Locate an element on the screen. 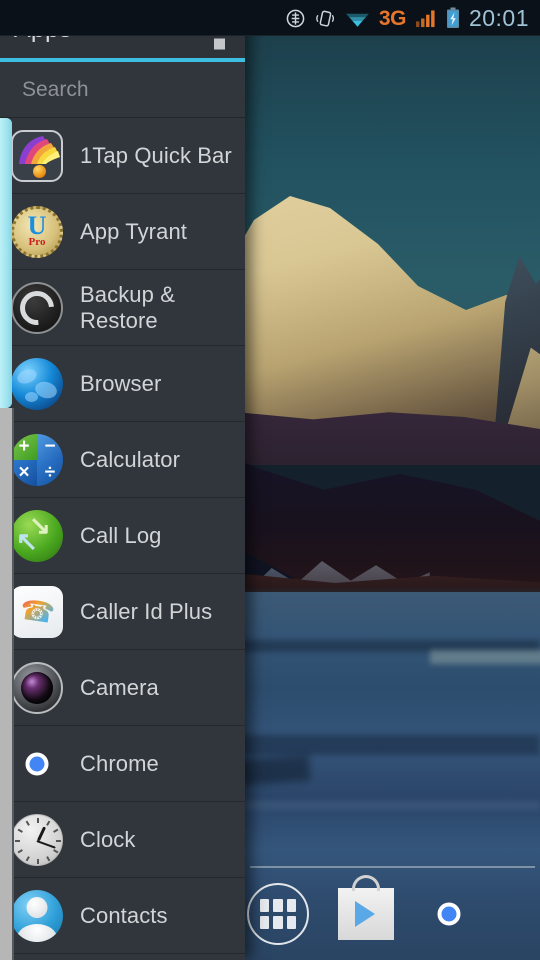 Image resolution: width=540 pixels, height=960 pixels. status-bar-underline is located at coordinates (270, 35).